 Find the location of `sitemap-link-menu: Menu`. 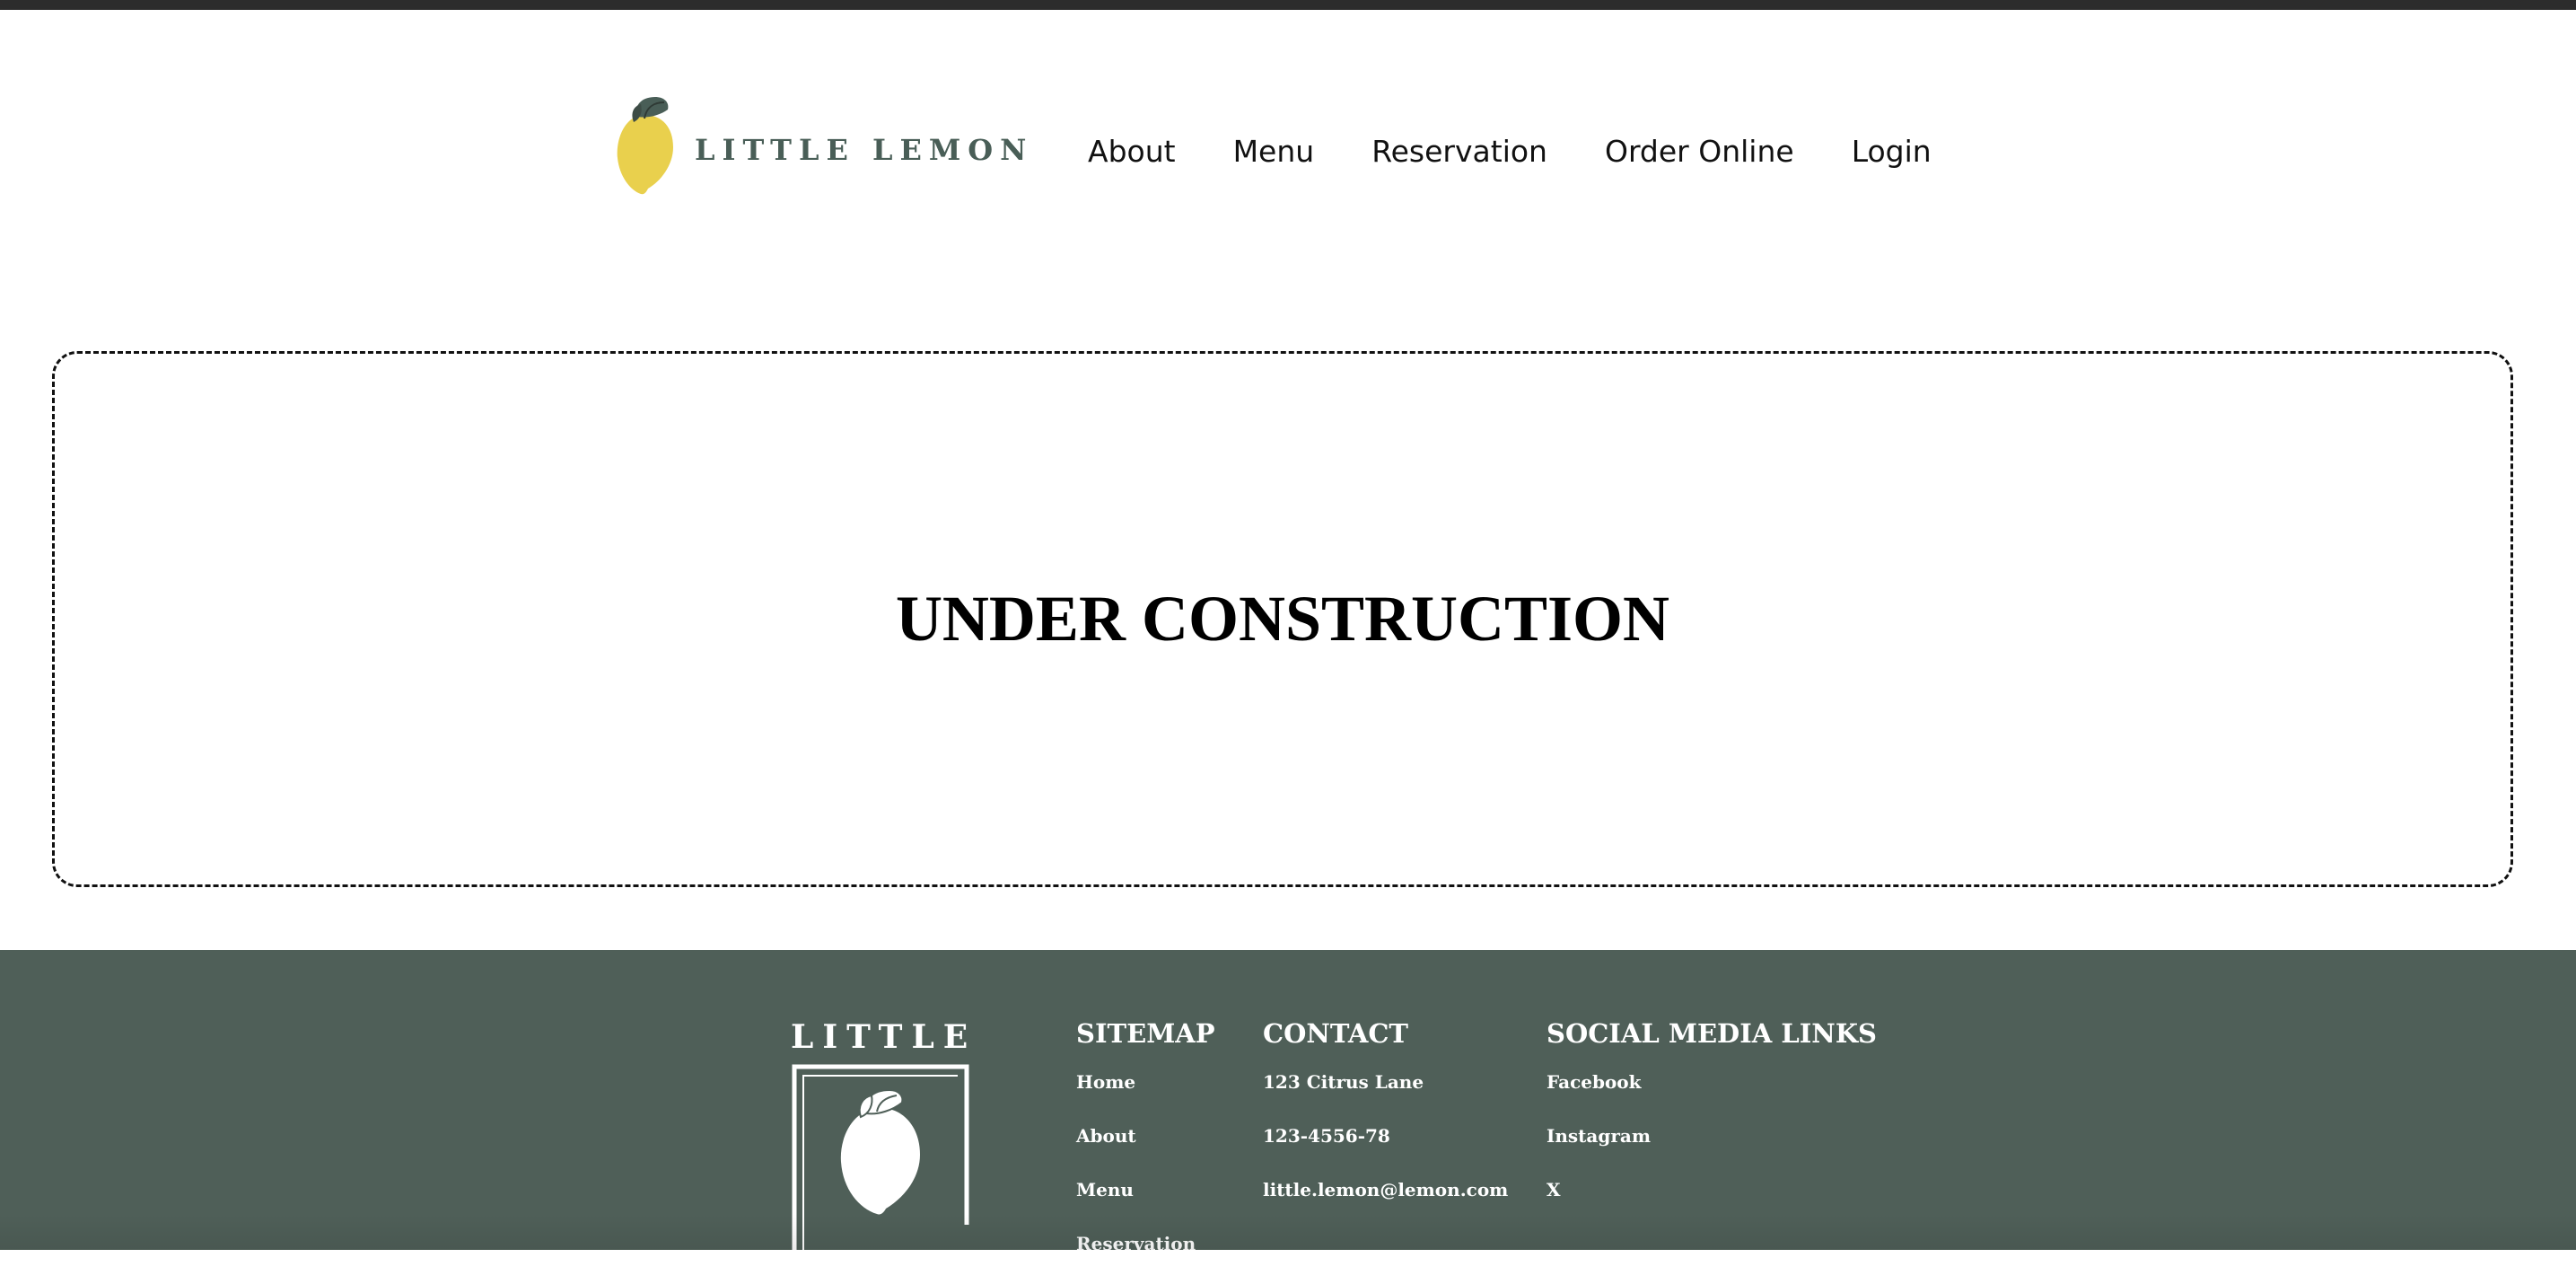

sitemap-link-menu: Menu is located at coordinates (1145, 1203).